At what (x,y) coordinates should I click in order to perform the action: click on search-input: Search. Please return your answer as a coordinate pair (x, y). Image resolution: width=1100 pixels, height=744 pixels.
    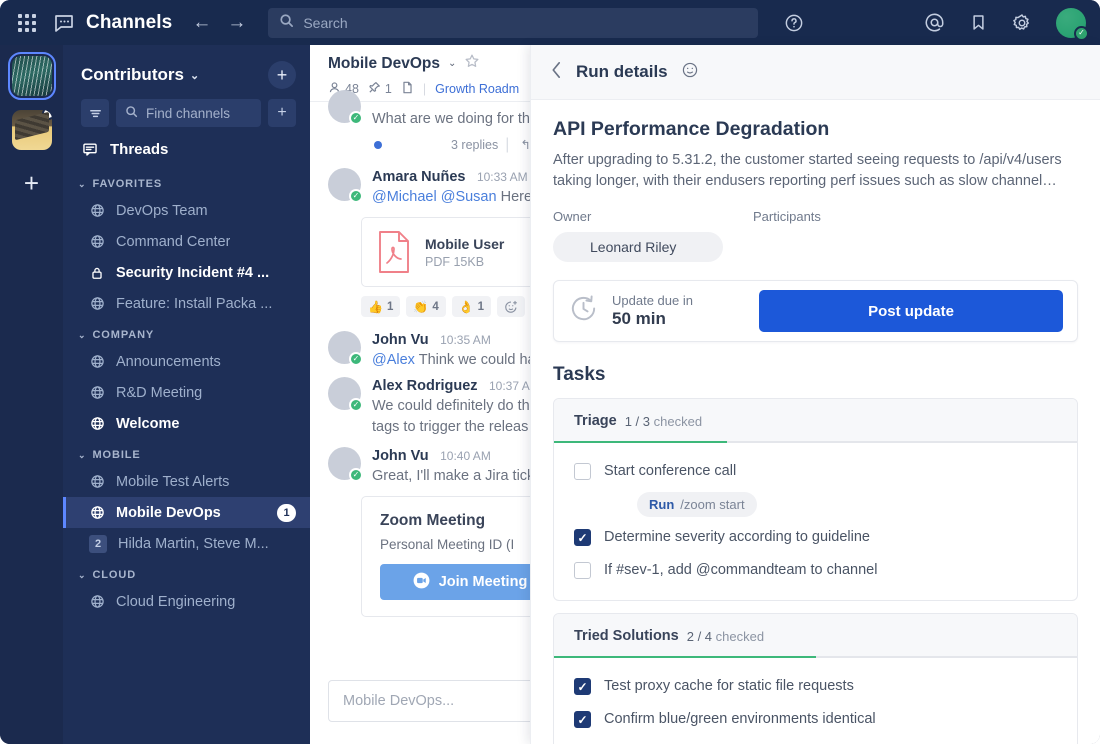
    Looking at the image, I should click on (513, 22).